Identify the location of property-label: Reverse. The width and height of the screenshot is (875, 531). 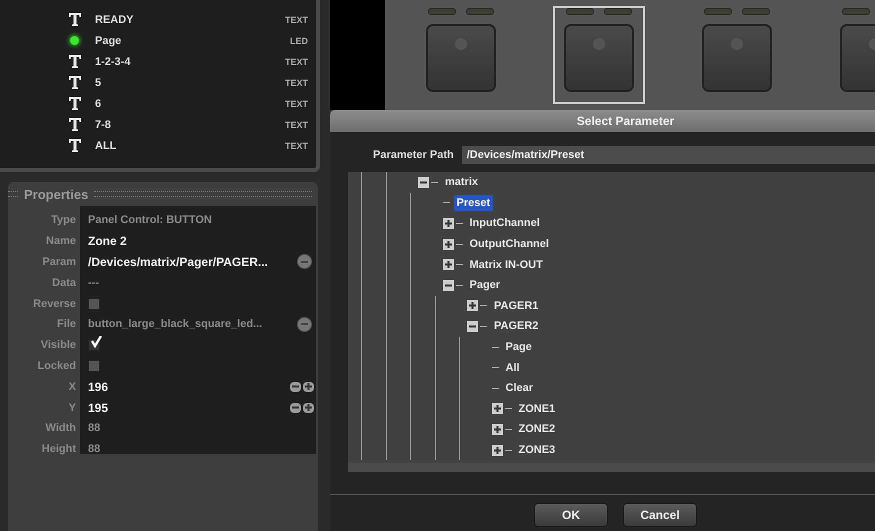
(54, 304).